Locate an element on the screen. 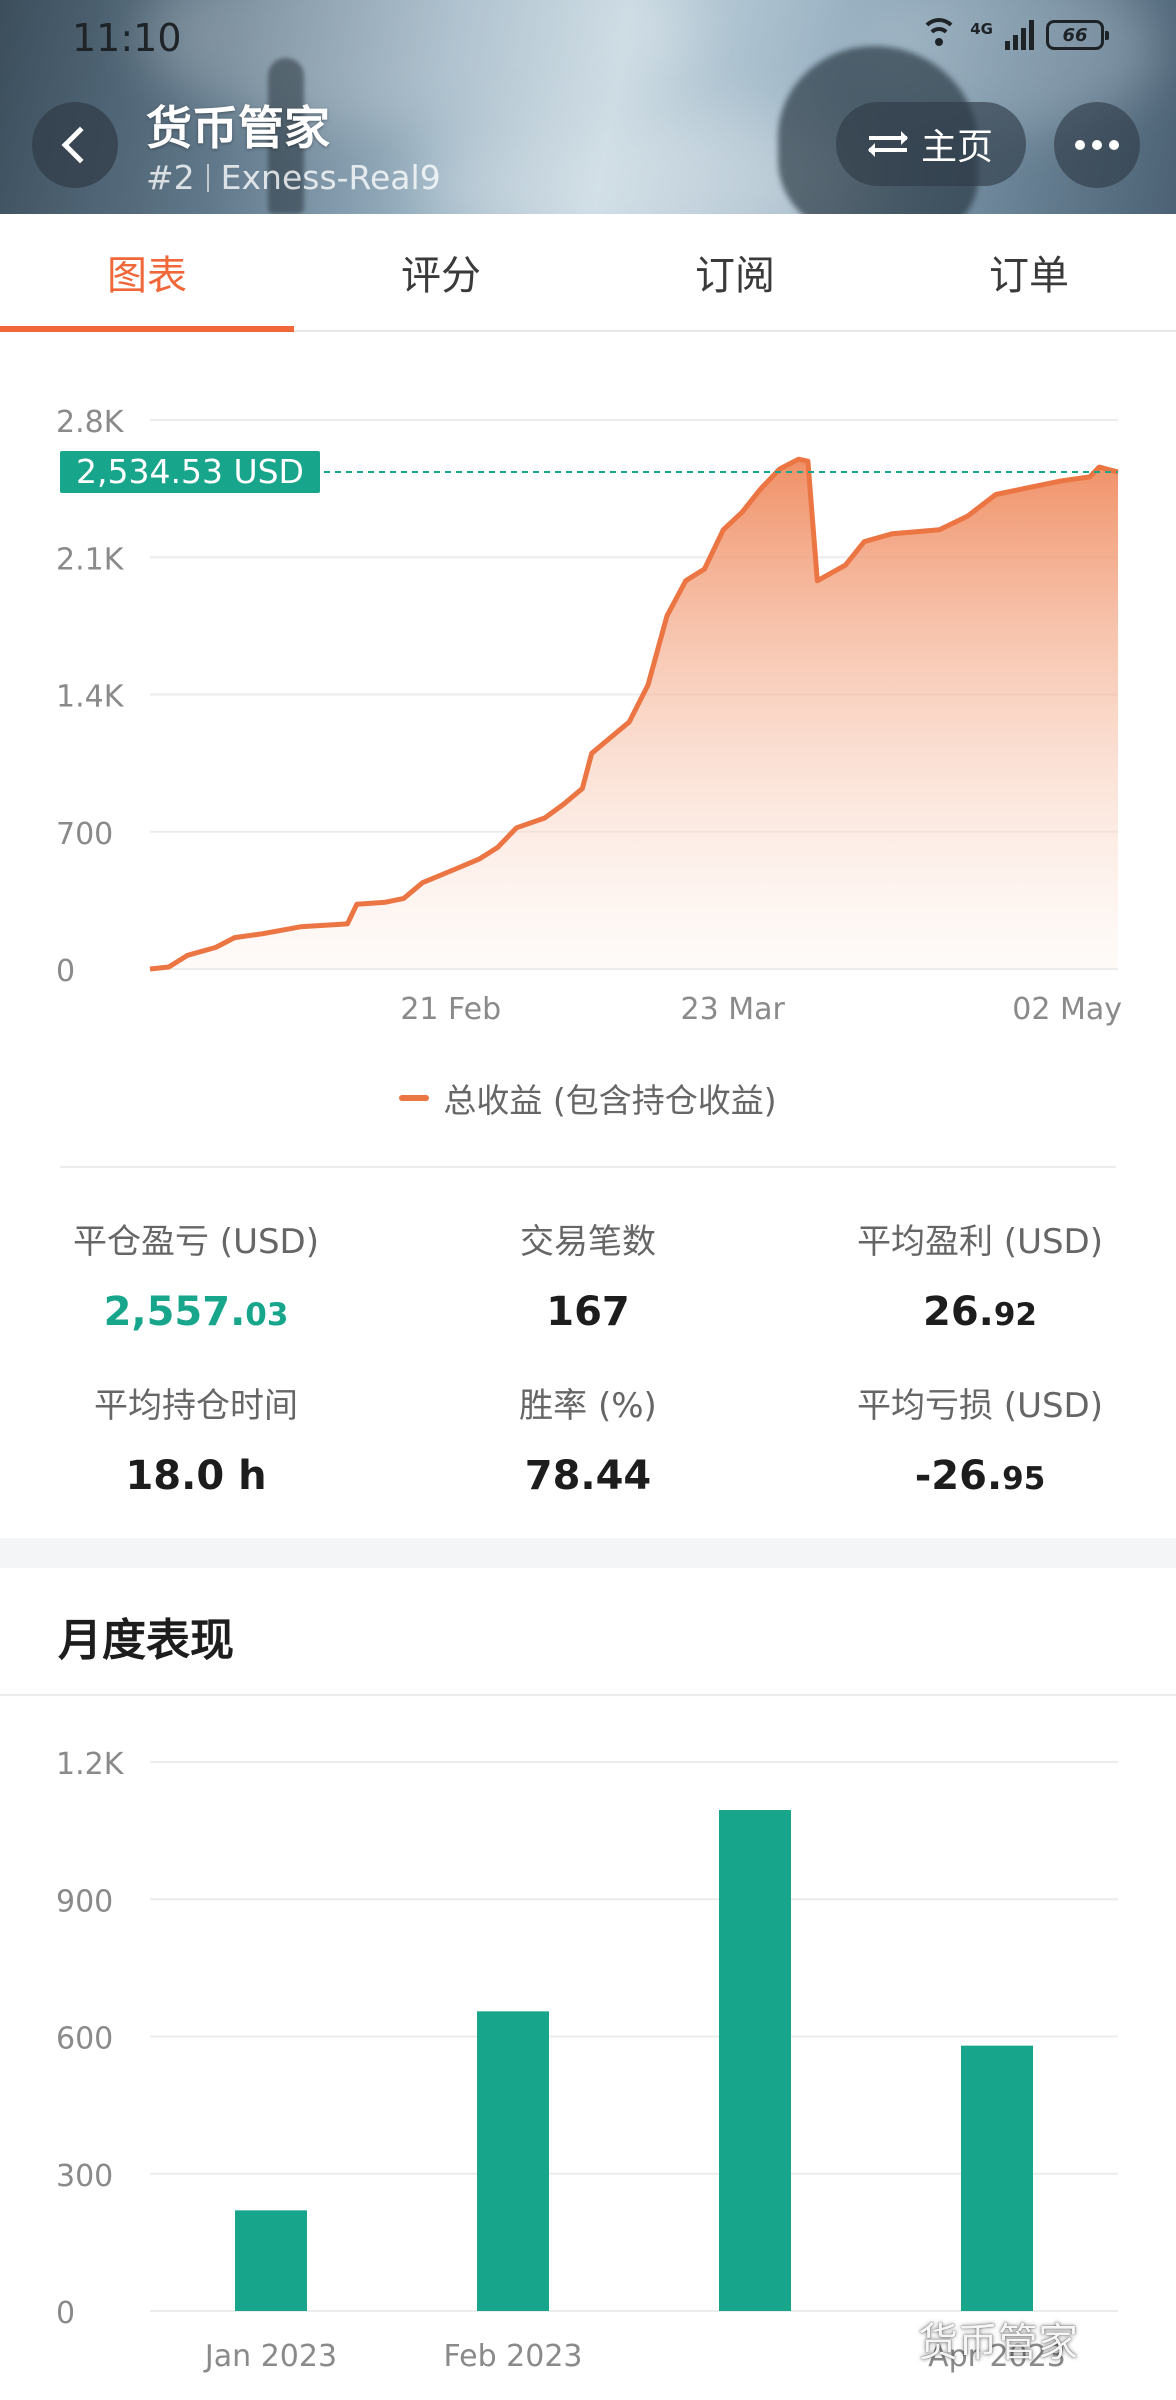  stat-value-int: 167 is located at coordinates (588, 1312).